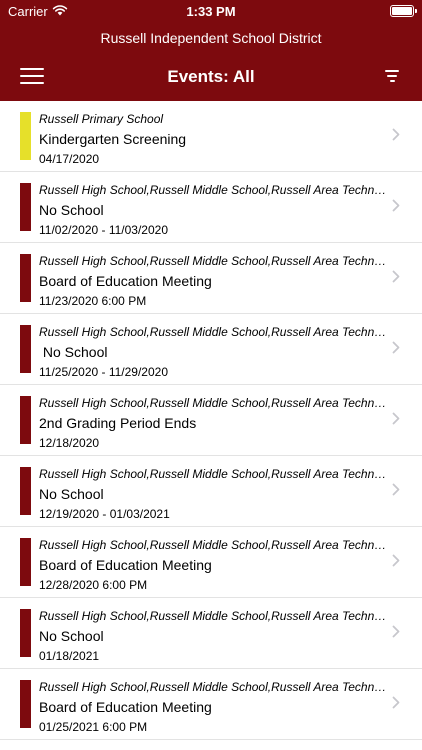  I want to click on status-bar: Carrier 1:33 PM, so click(211, 12).